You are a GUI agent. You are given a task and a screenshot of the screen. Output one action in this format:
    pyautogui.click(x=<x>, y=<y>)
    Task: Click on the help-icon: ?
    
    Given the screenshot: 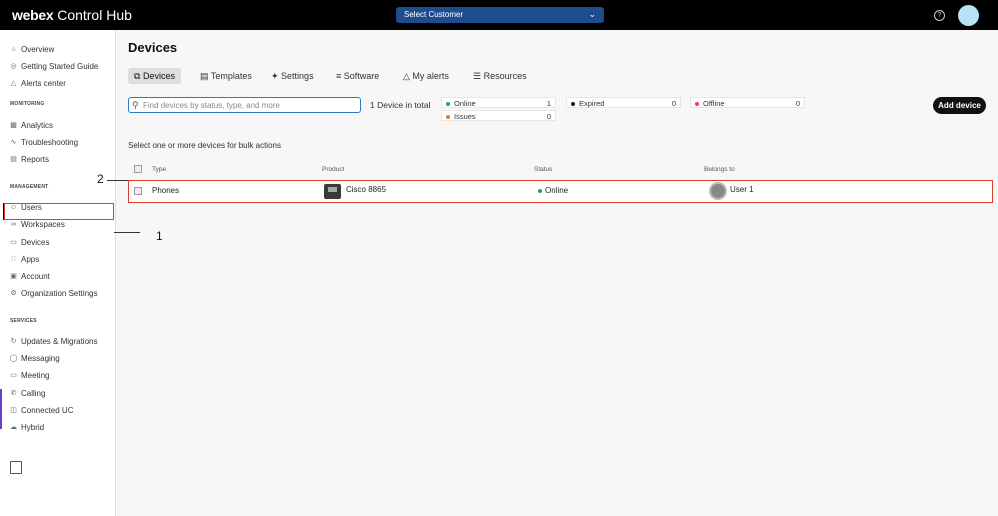 What is the action you would take?
    pyautogui.click(x=939, y=15)
    